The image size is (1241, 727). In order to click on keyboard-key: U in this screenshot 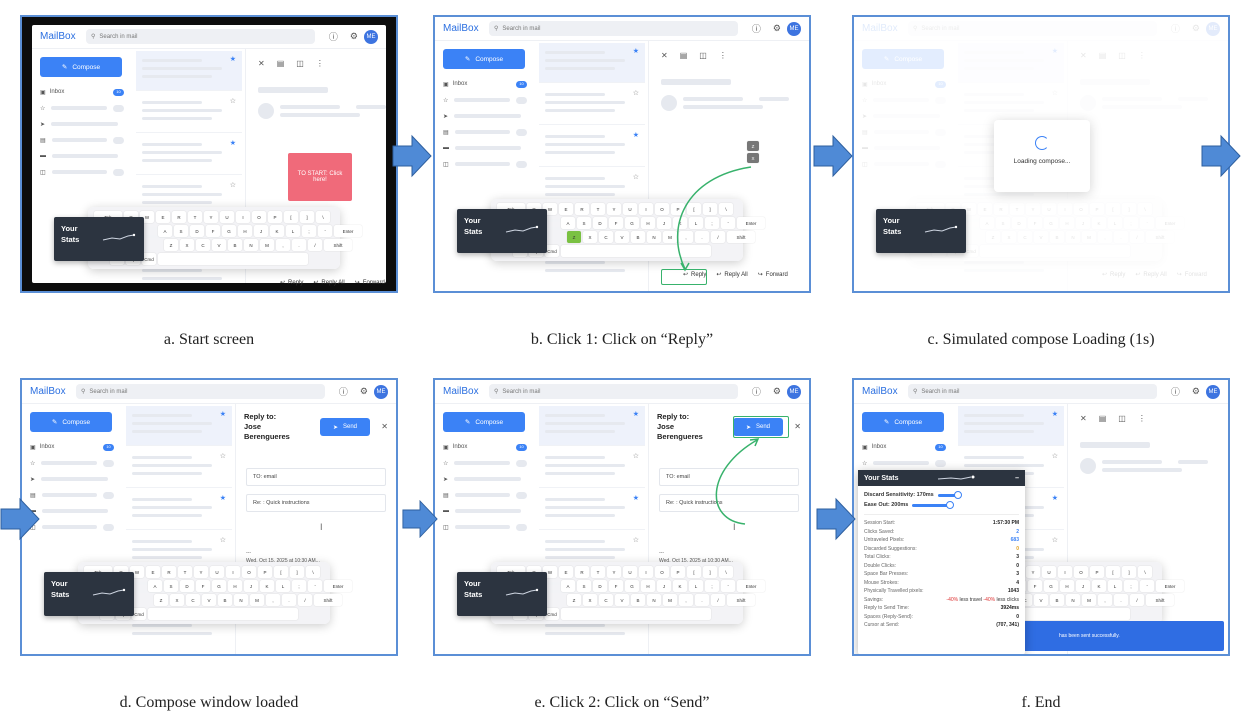, I will do `click(217, 572)`.